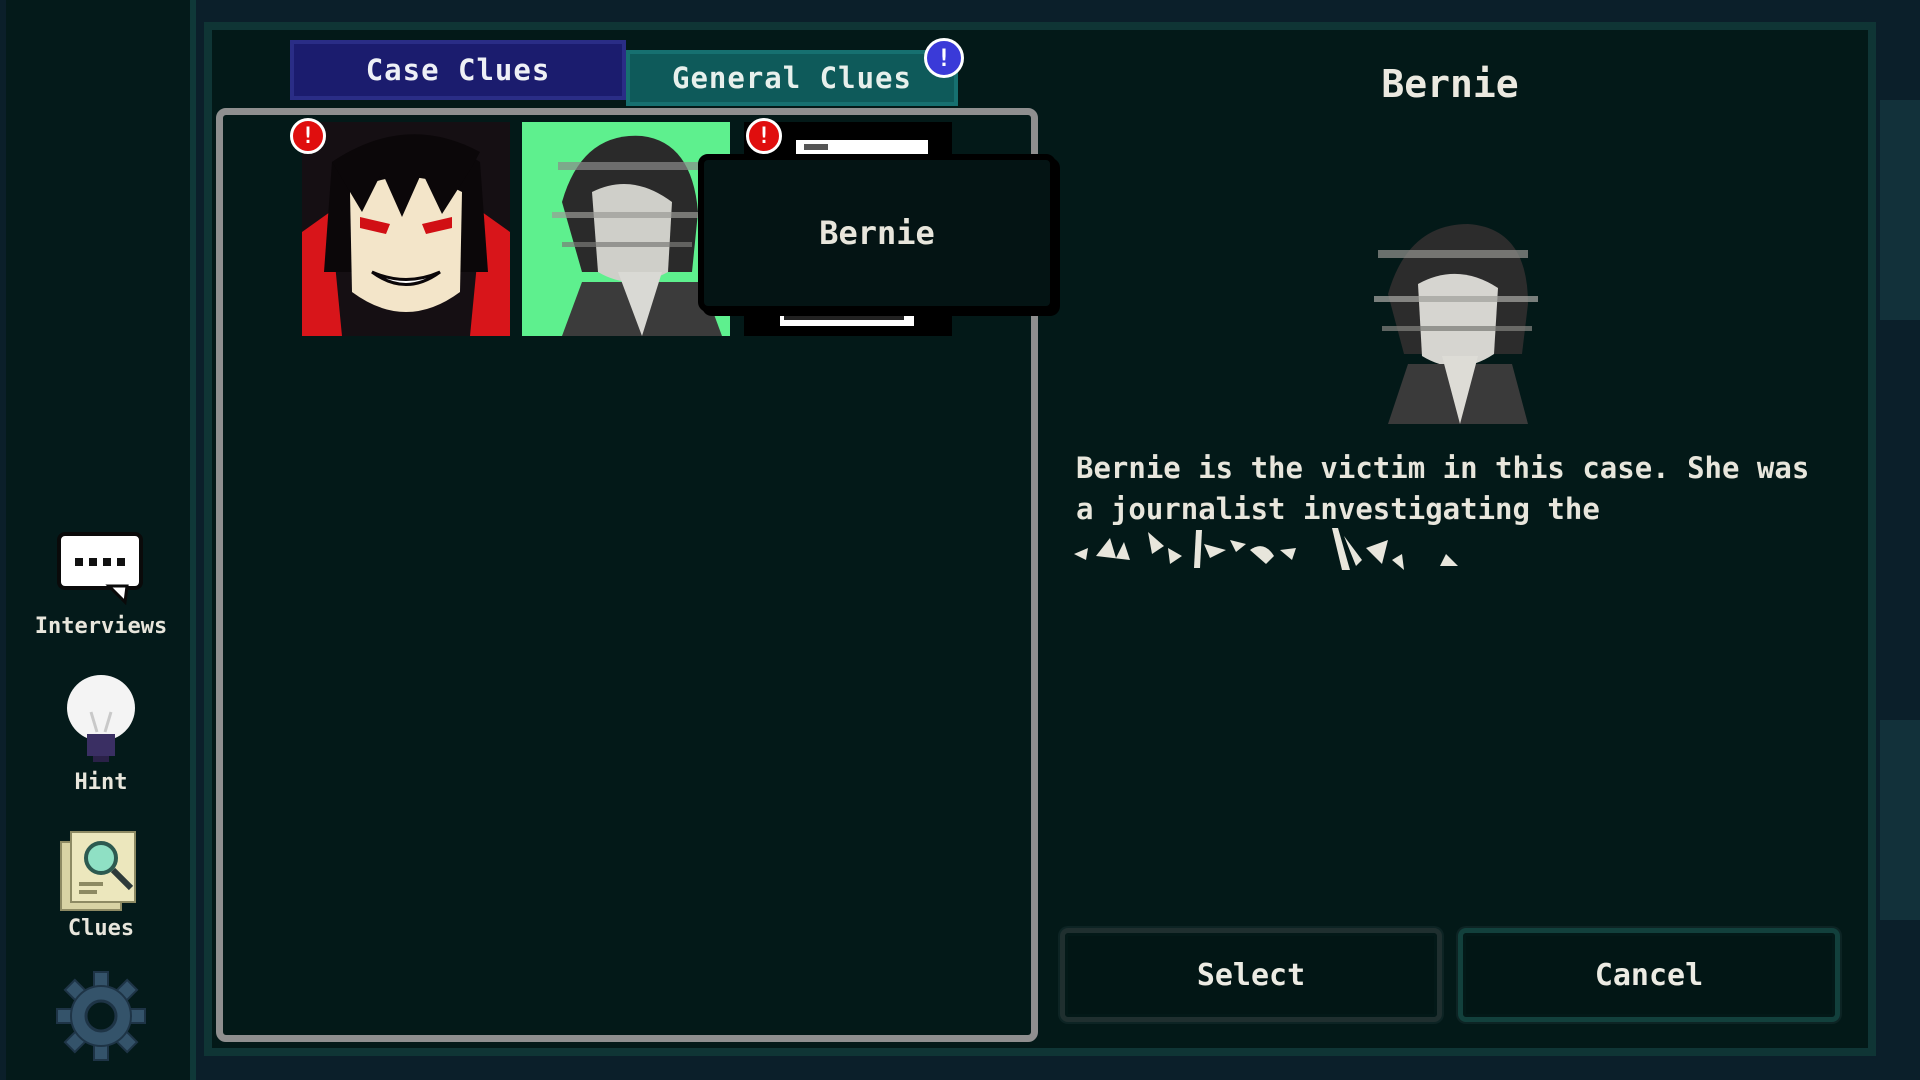 Image resolution: width=1920 pixels, height=1080 pixels. I want to click on gear-icon, so click(101, 1016).